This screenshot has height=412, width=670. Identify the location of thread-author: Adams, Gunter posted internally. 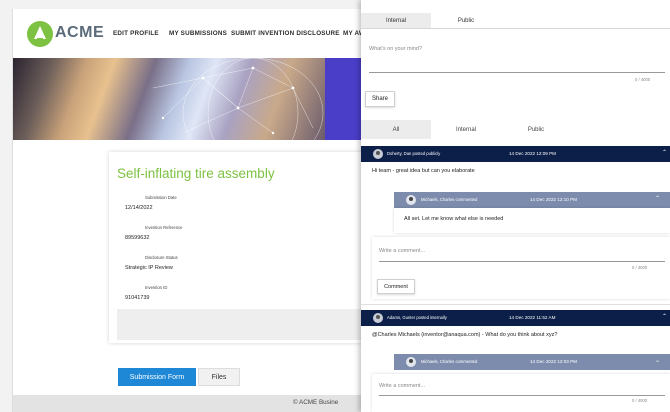
(417, 317).